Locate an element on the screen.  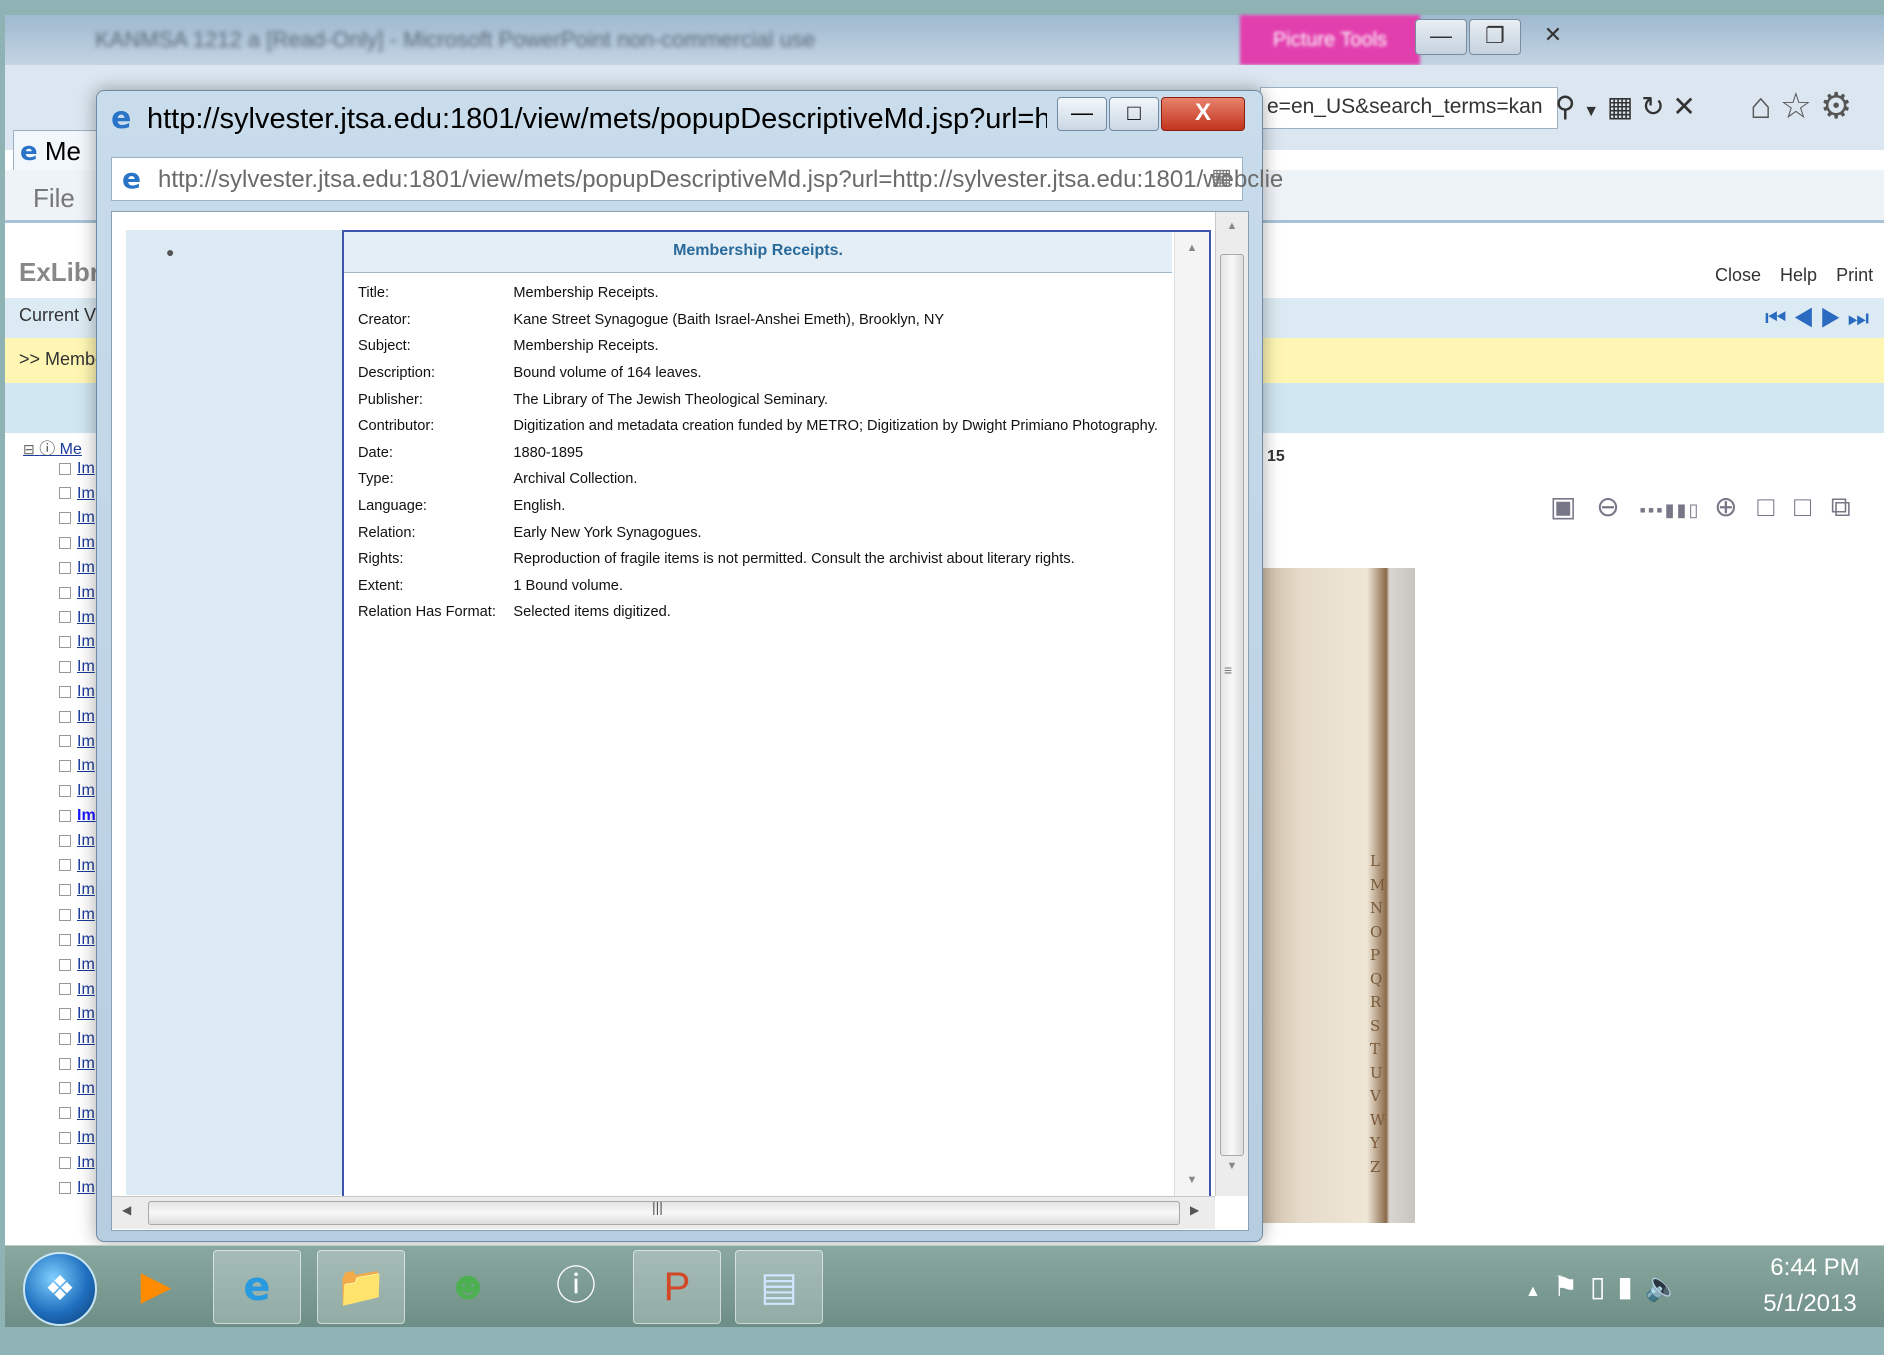
picture-tools-tab: Picture Tools is located at coordinates (1330, 40).